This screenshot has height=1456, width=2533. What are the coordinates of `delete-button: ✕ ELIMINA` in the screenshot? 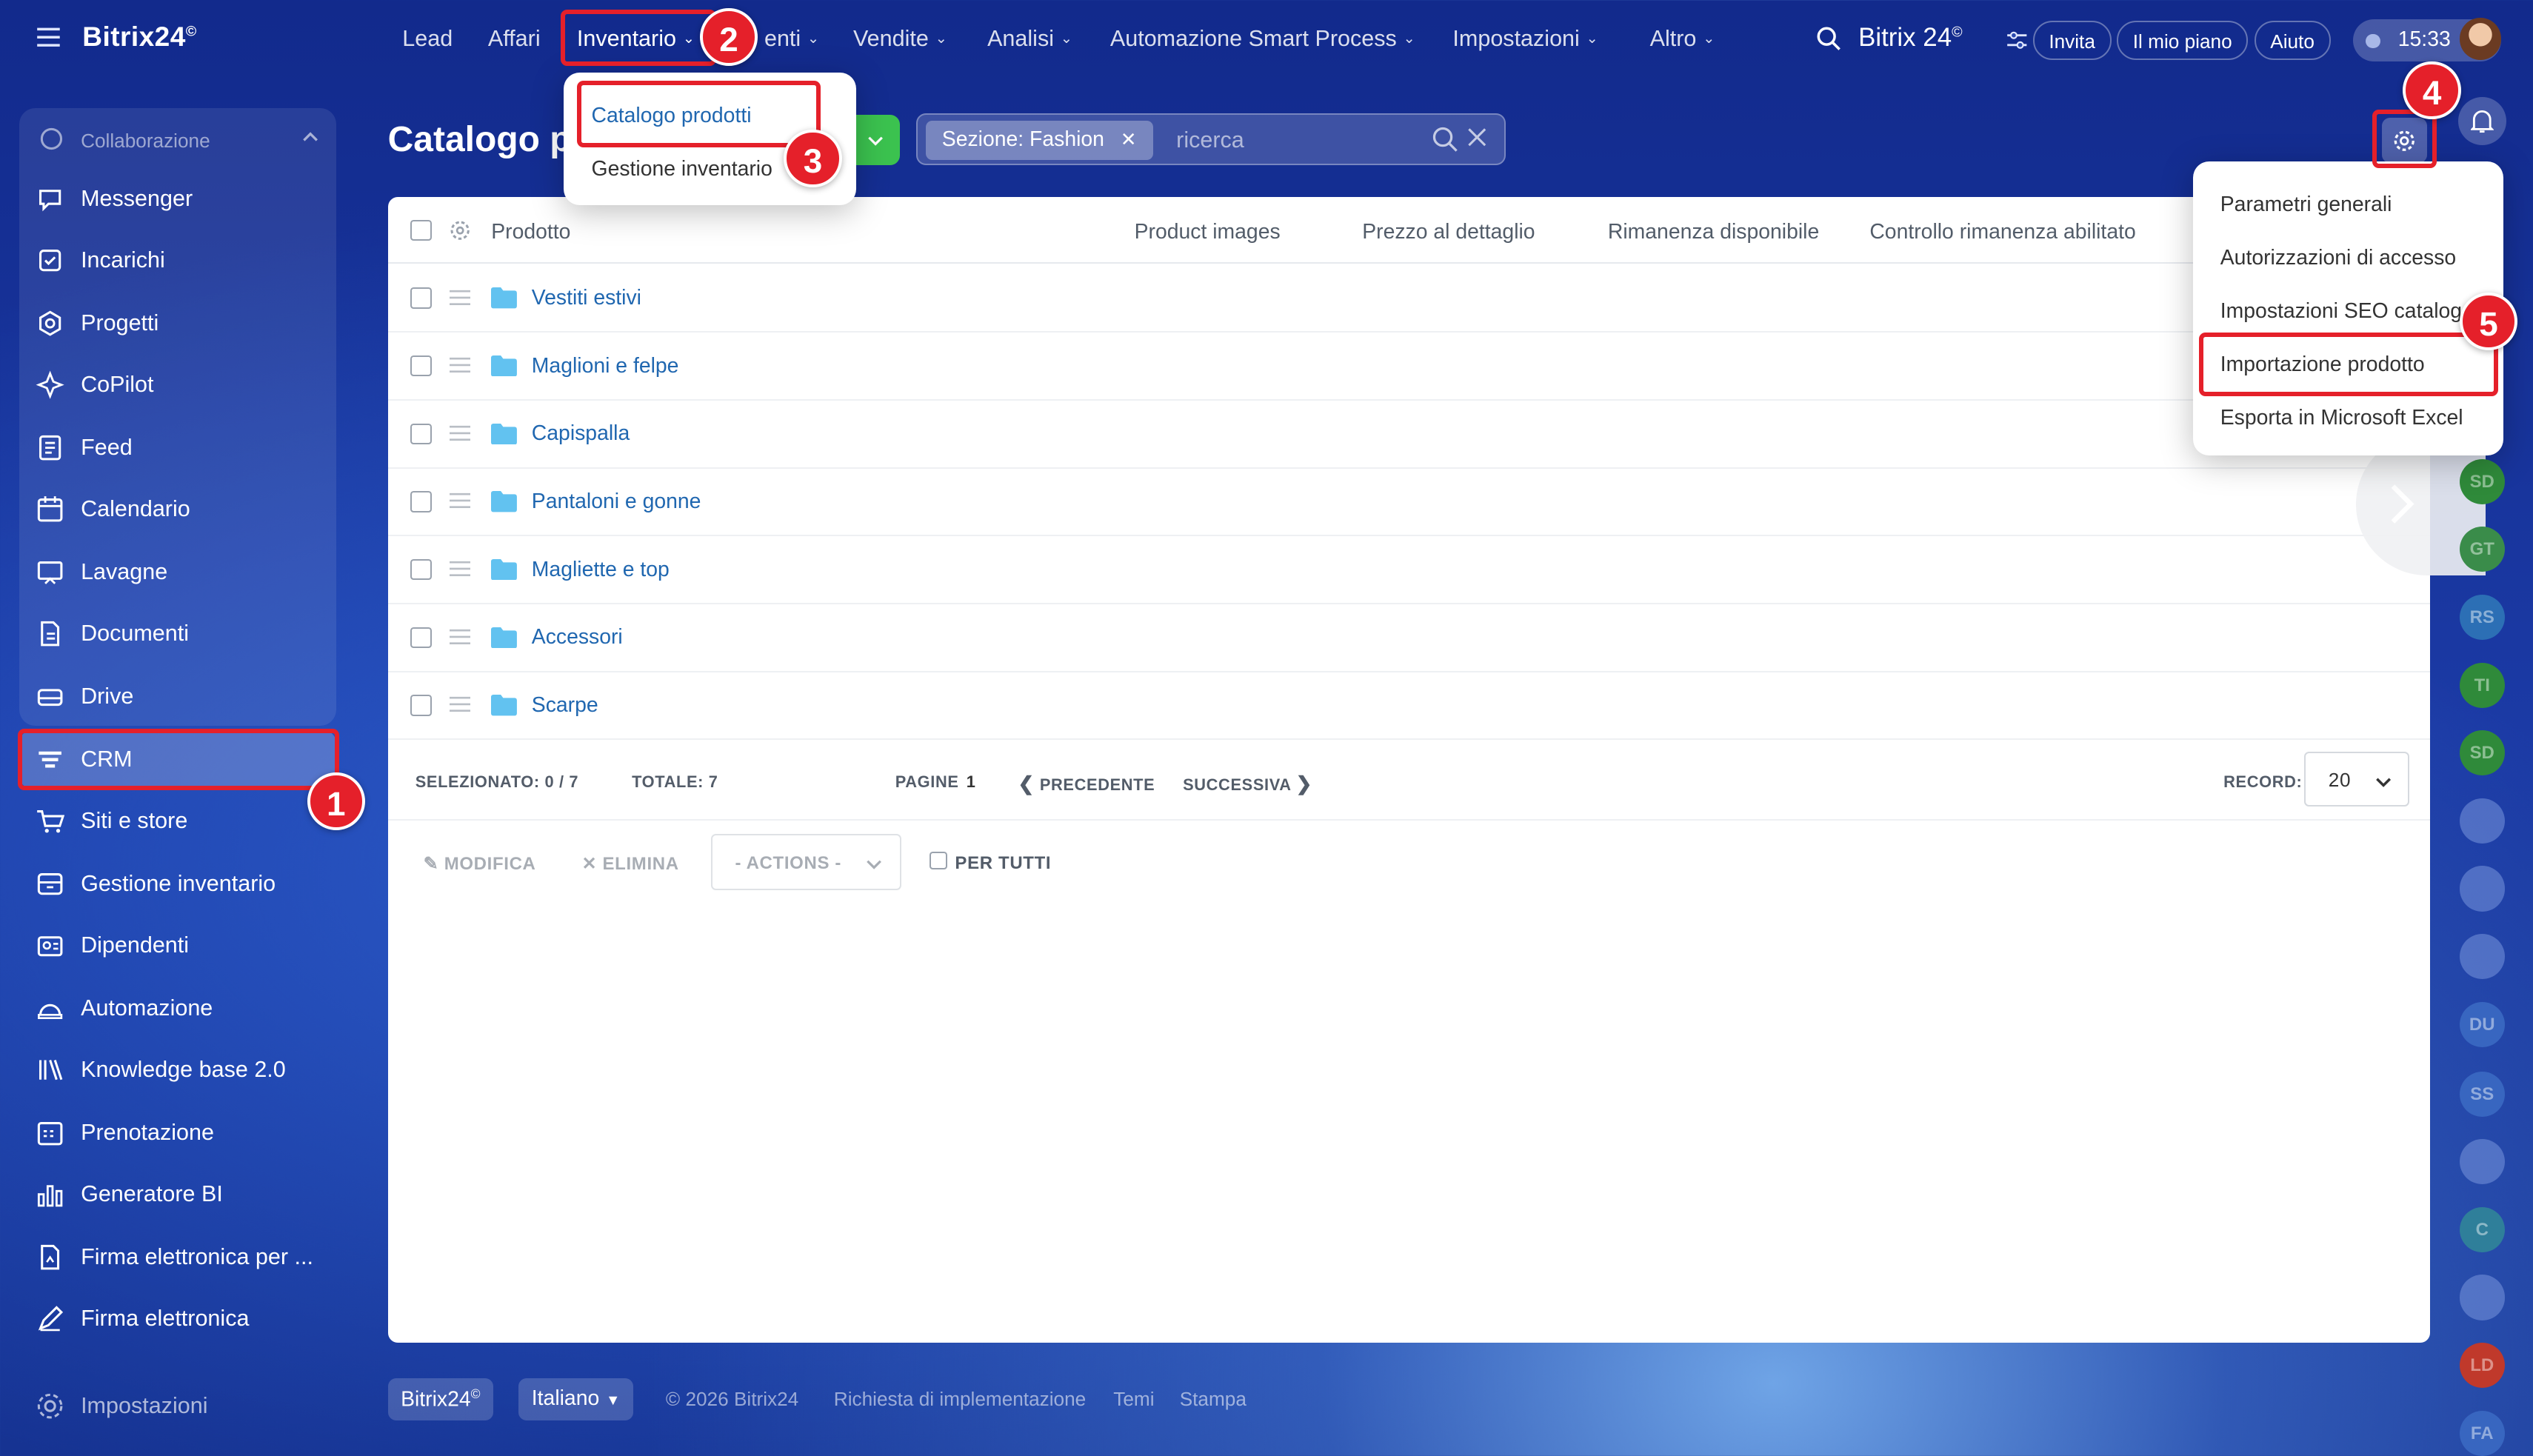 It's located at (629, 864).